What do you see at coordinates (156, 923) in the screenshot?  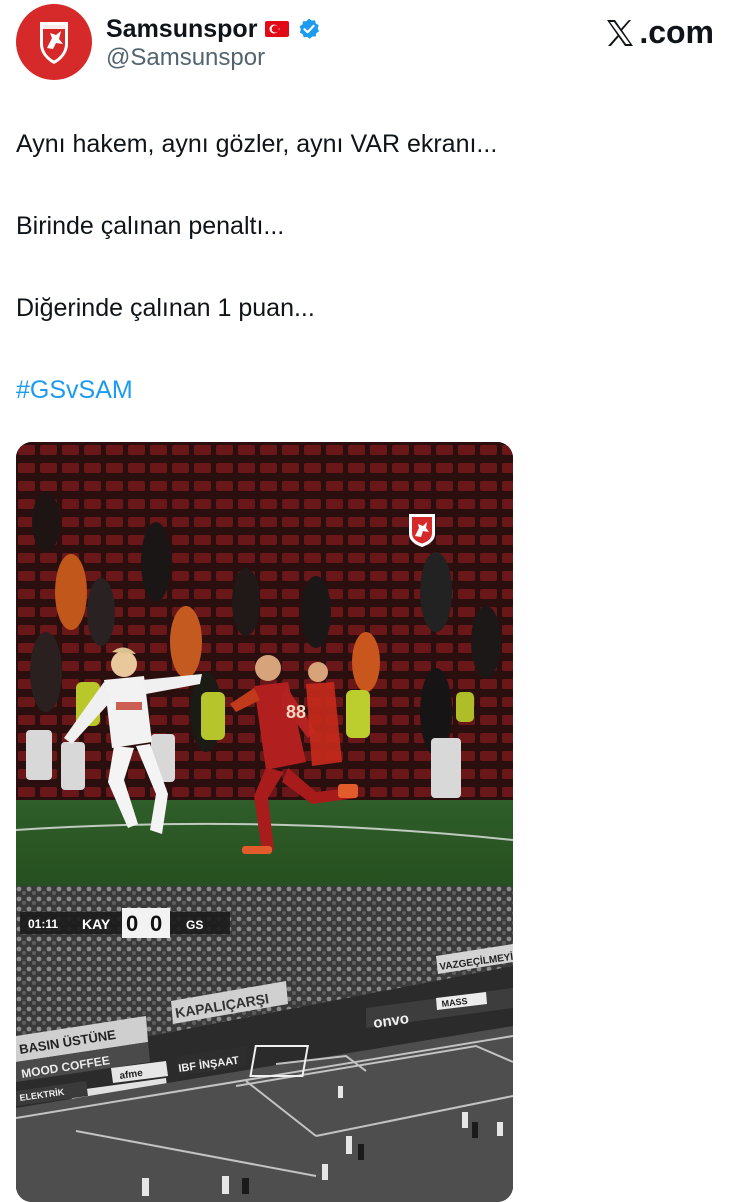 I see `scoreboard-away-score: 0` at bounding box center [156, 923].